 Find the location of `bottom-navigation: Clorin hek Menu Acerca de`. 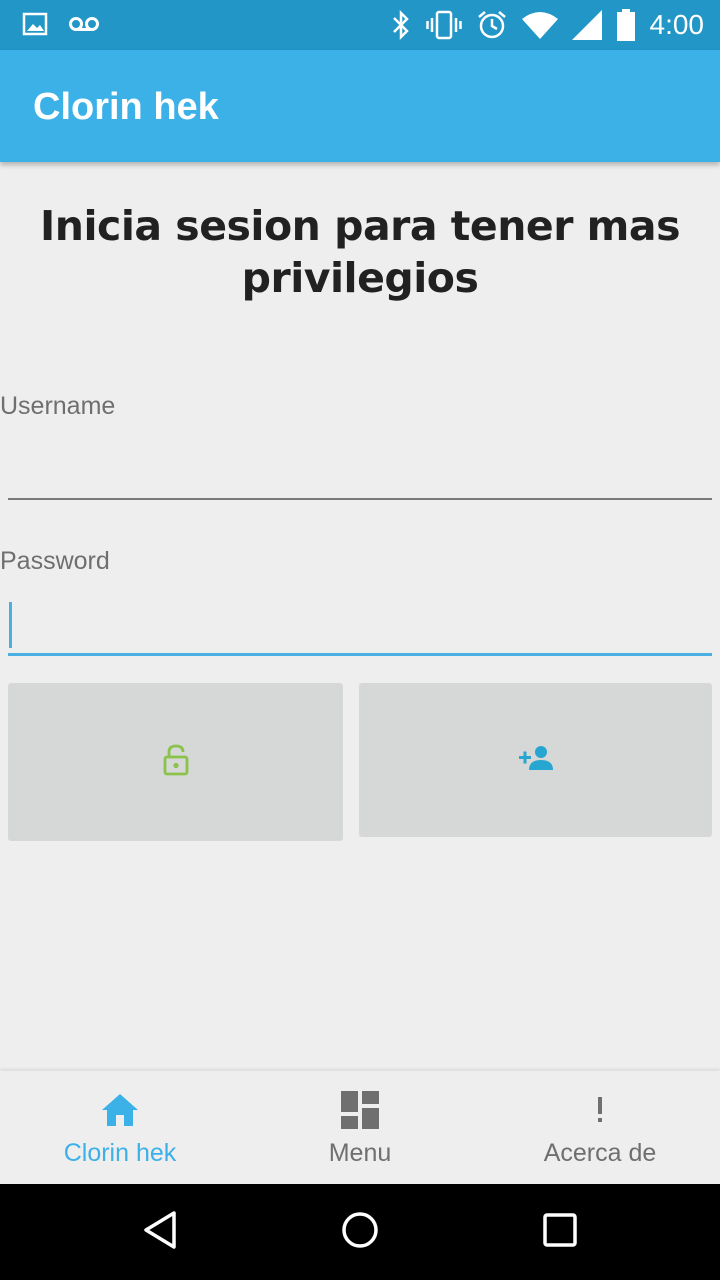

bottom-navigation: Clorin hek Menu Acerca de is located at coordinates (360, 1127).